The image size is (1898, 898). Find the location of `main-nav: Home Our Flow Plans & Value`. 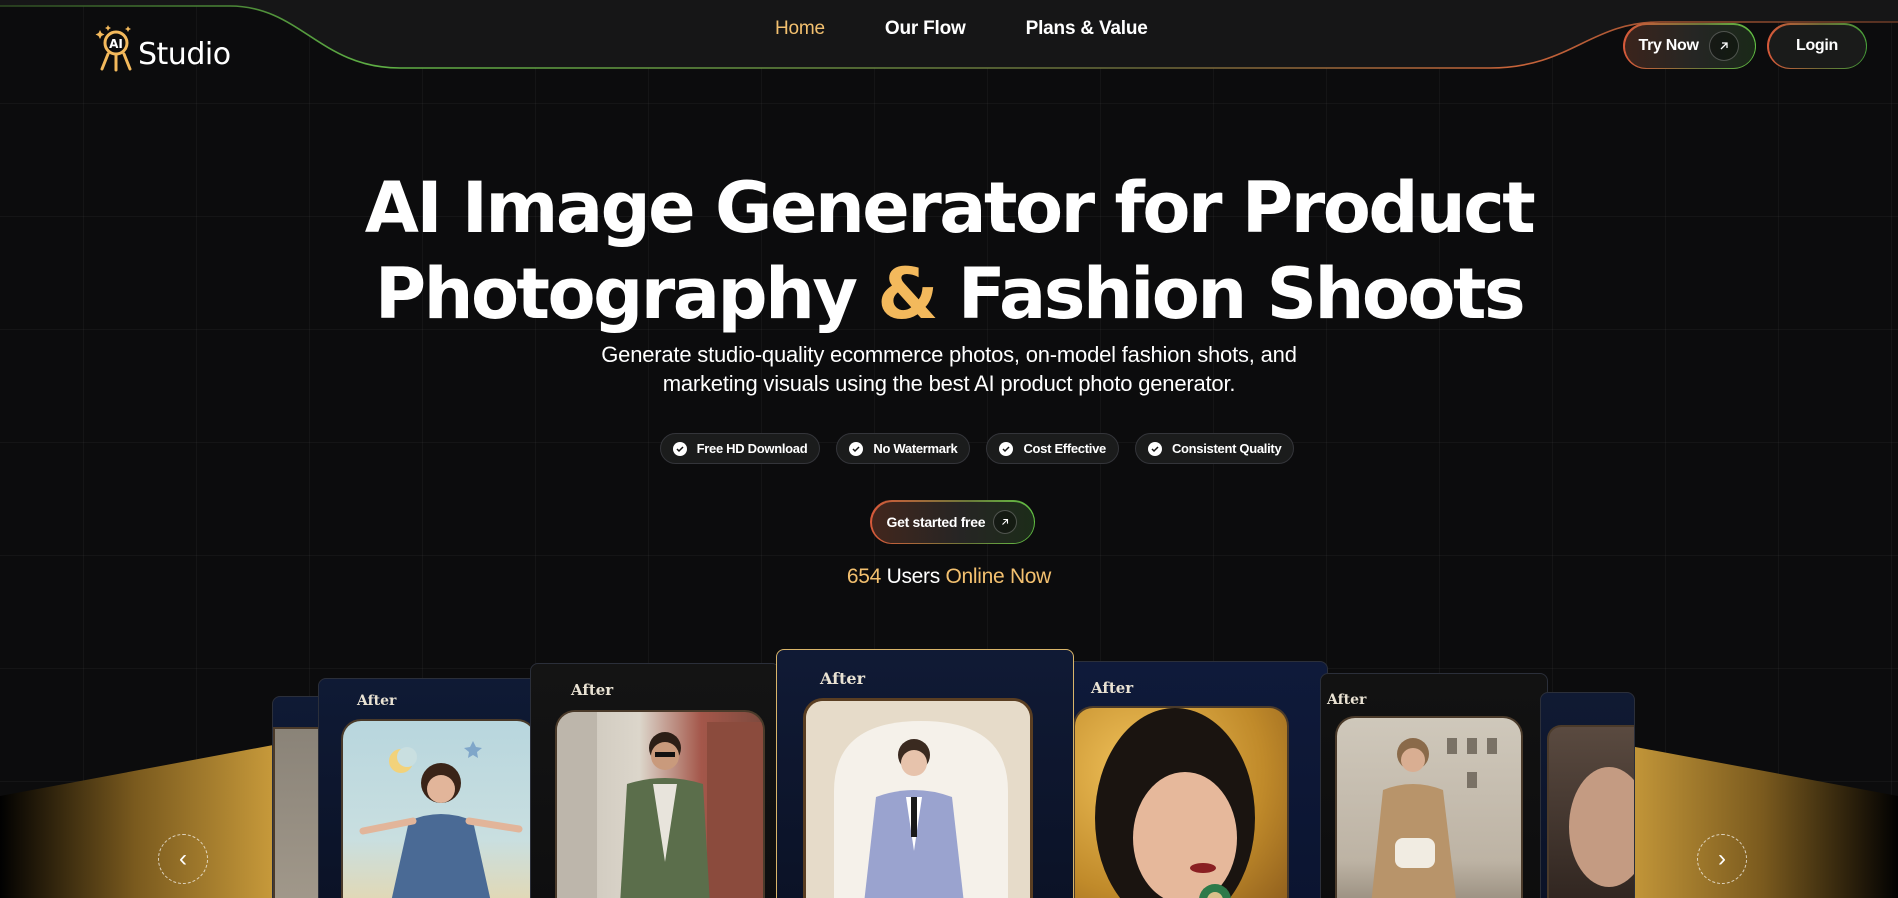

main-nav: Home Our Flow Plans & Value is located at coordinates (961, 29).